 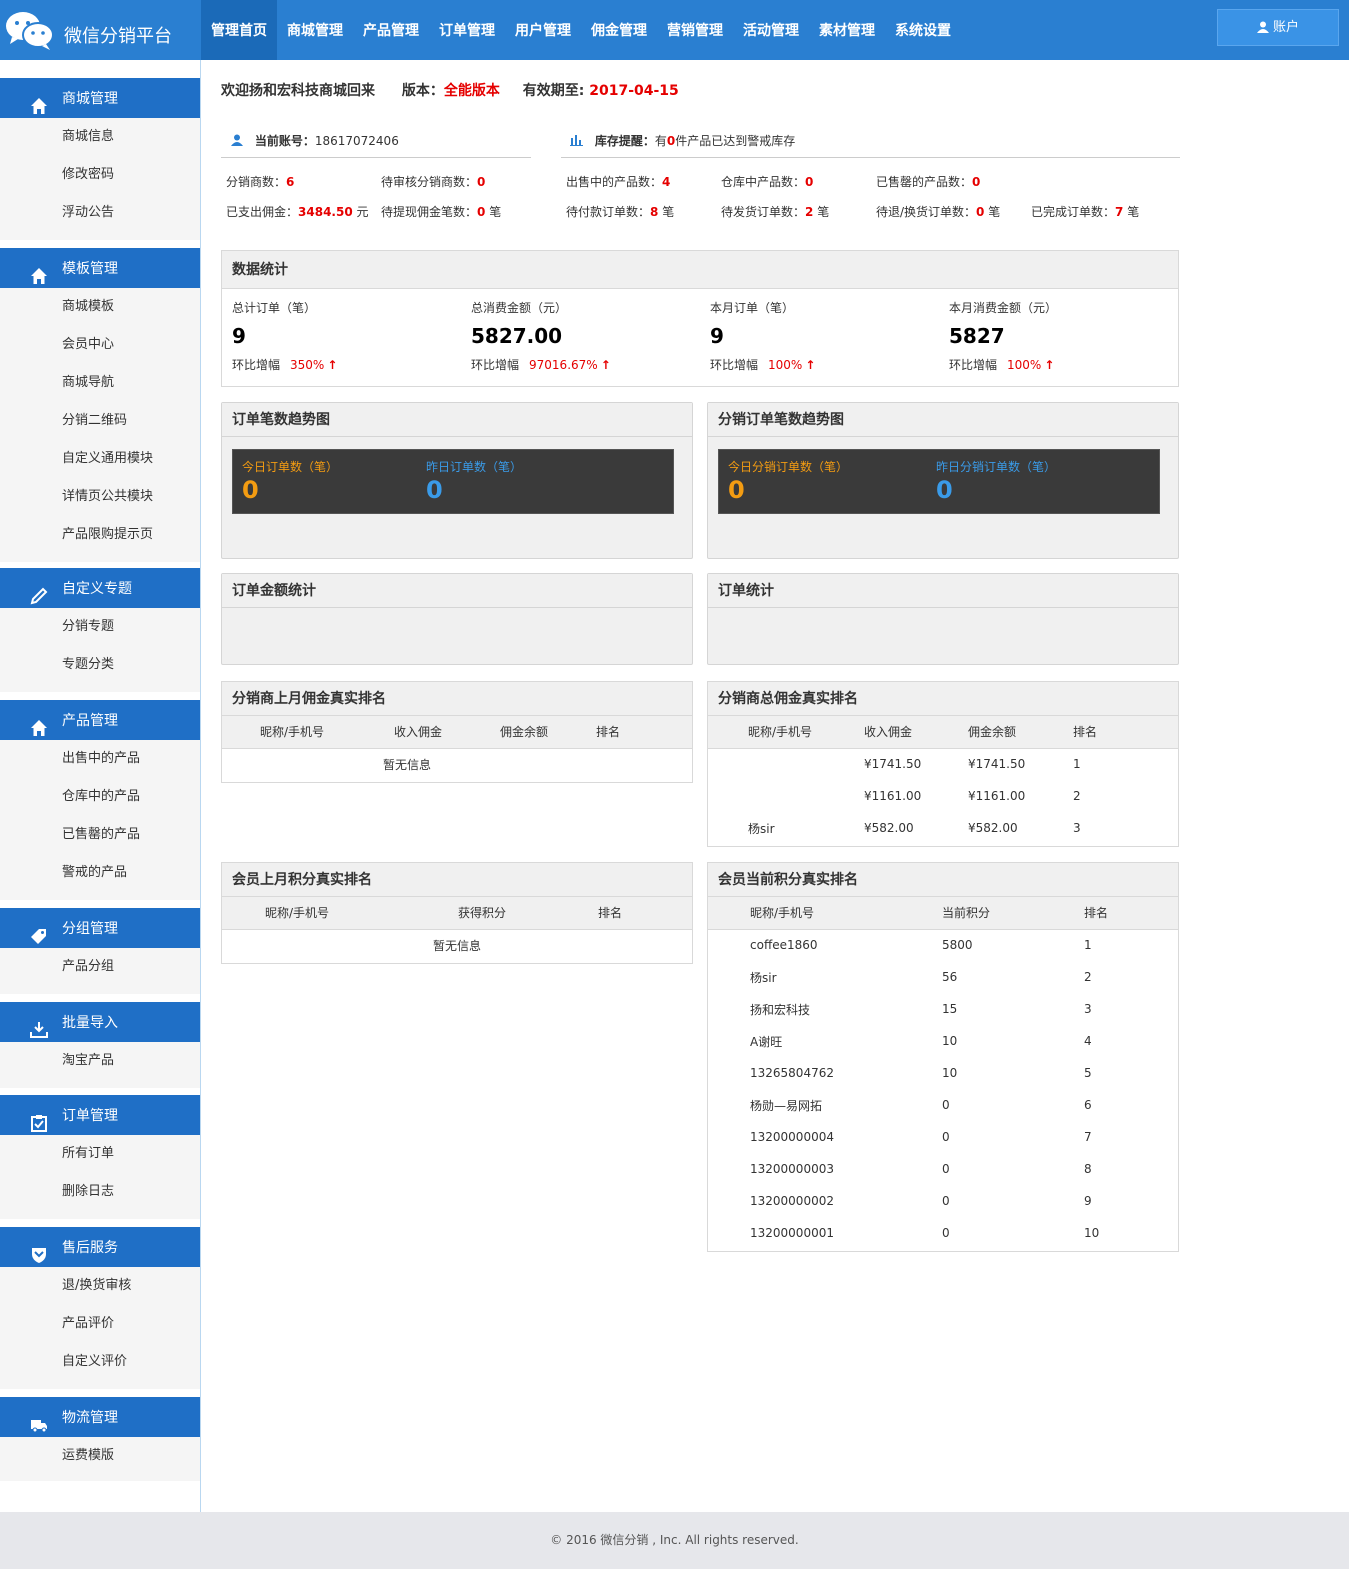 What do you see at coordinates (517, 336) in the screenshot?
I see `kpi-value: 5827.00` at bounding box center [517, 336].